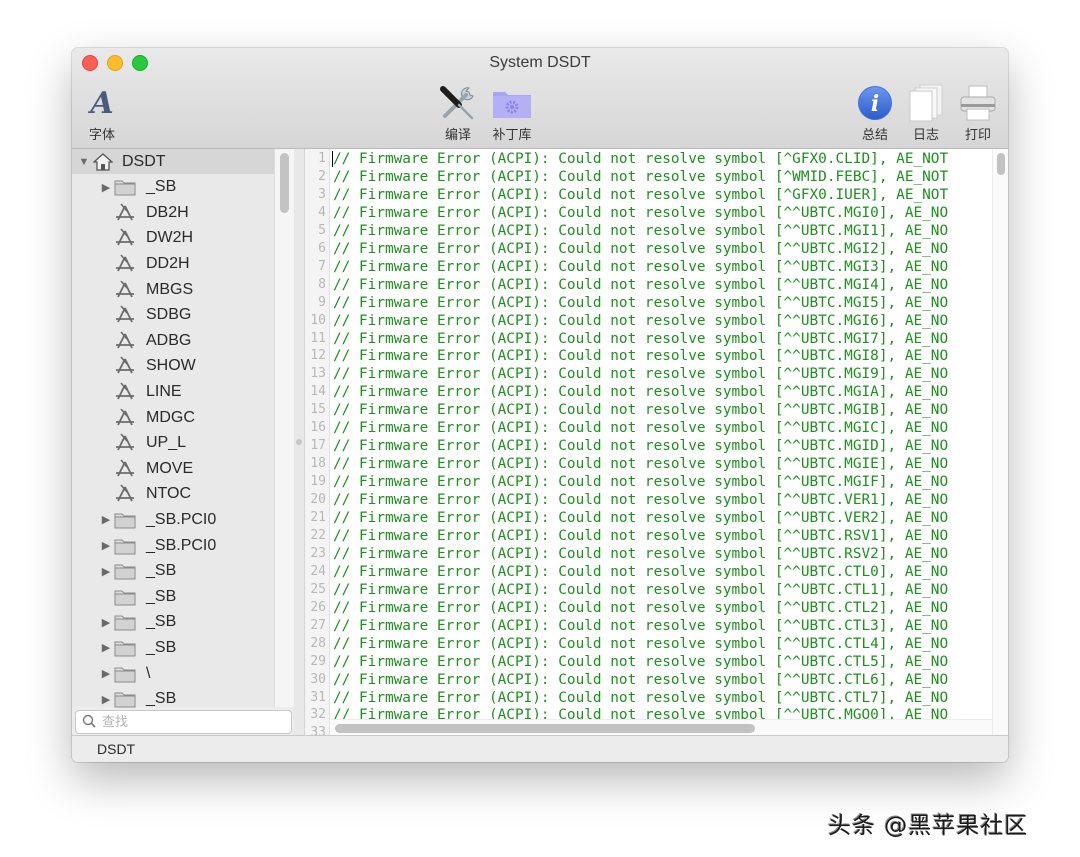  I want to click on tree-root-dsdt: ▼ DSDT, so click(173, 161).